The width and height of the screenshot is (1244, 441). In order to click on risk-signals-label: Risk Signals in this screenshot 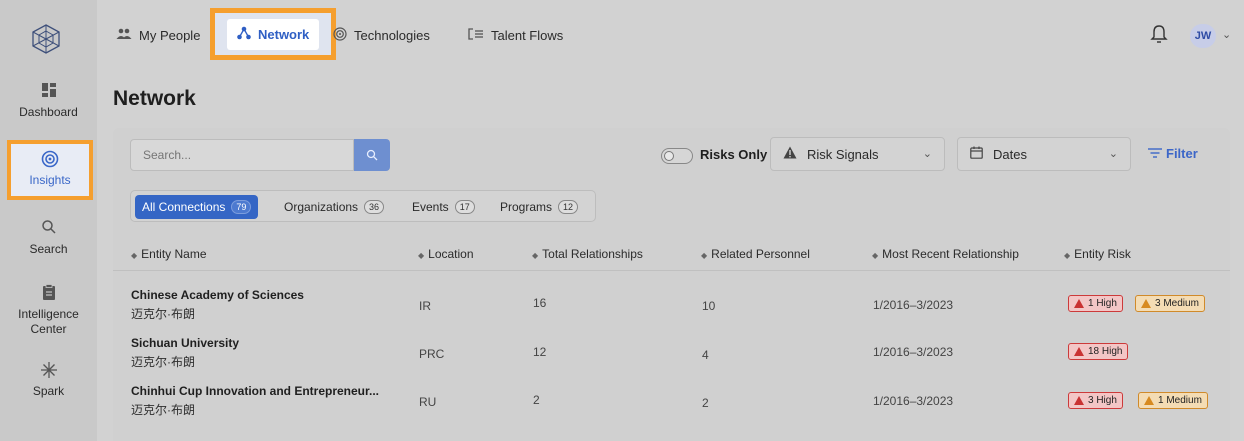, I will do `click(843, 154)`.